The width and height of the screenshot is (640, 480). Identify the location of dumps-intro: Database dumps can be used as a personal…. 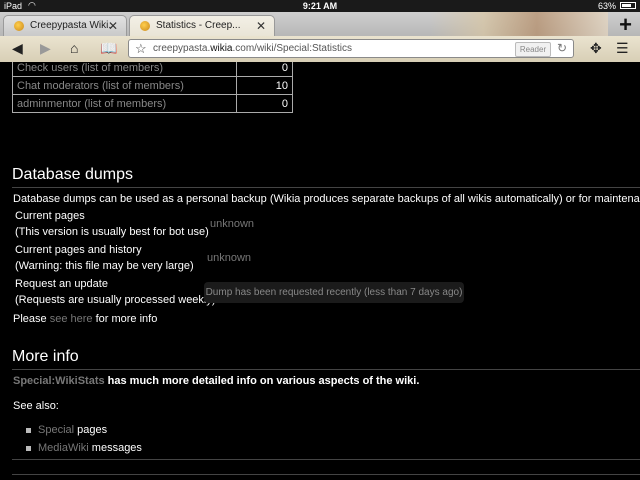
(326, 199).